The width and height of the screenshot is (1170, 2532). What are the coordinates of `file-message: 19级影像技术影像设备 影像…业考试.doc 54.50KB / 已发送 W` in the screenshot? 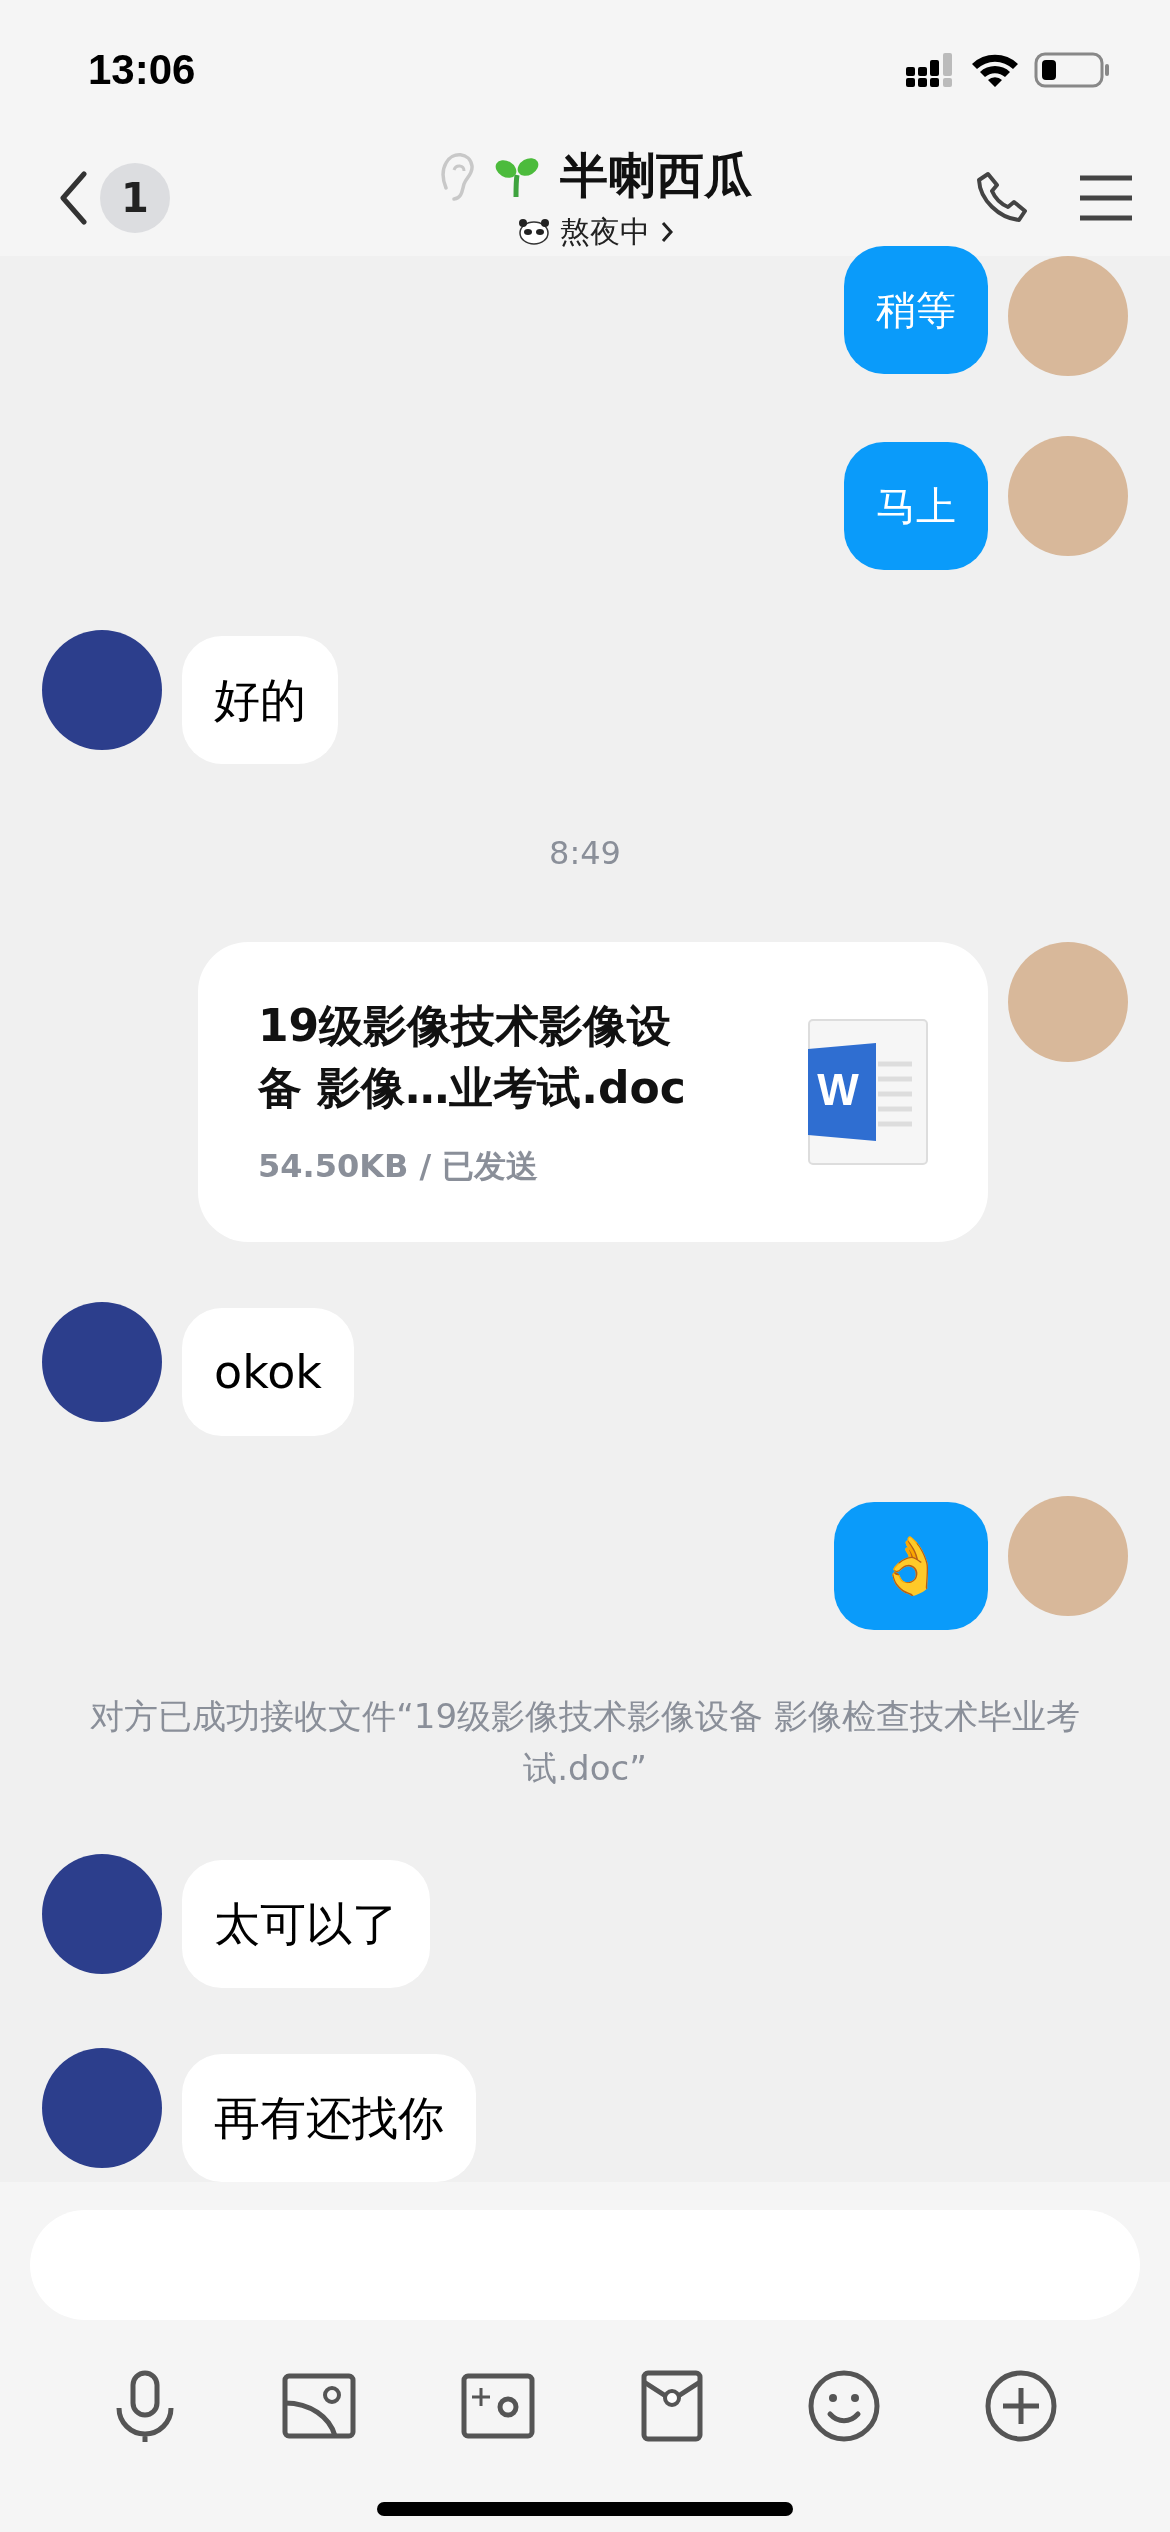 It's located at (593, 1092).